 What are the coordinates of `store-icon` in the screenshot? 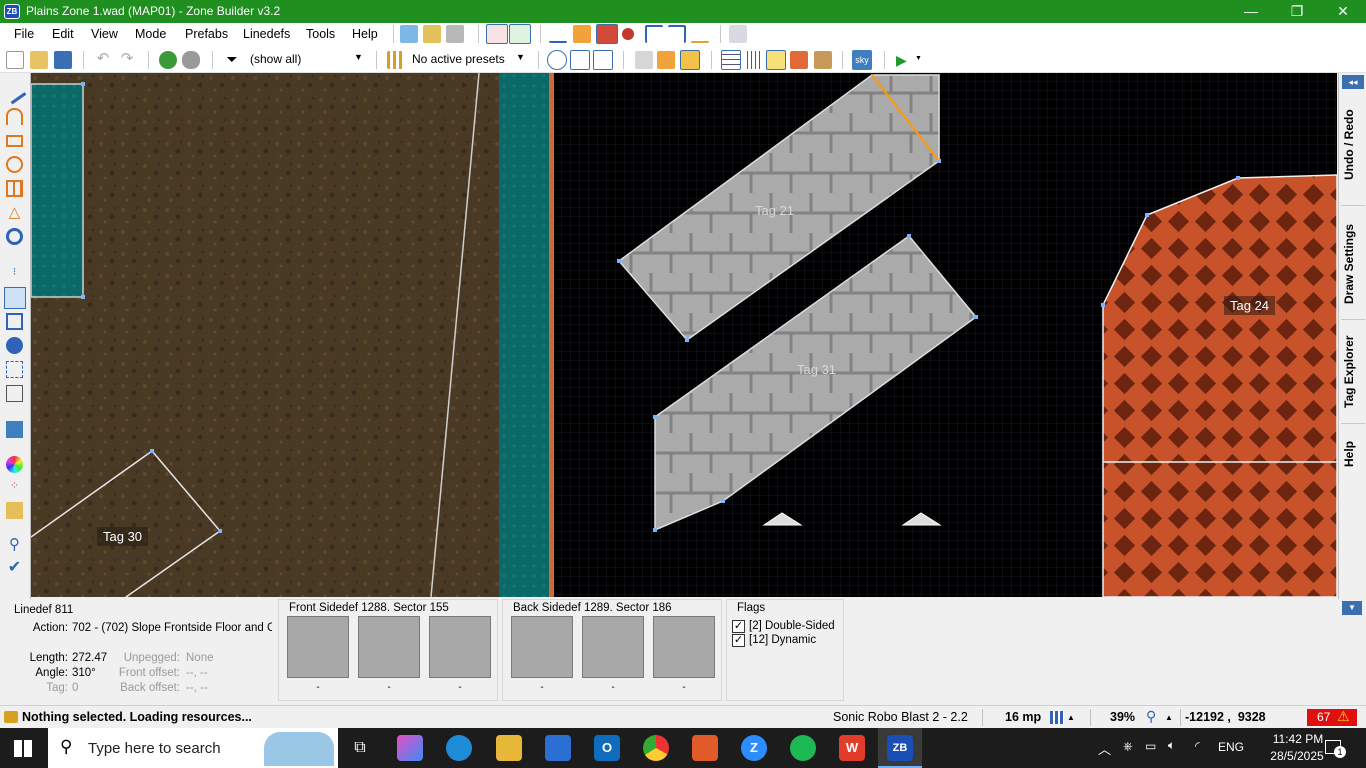 It's located at (558, 748).